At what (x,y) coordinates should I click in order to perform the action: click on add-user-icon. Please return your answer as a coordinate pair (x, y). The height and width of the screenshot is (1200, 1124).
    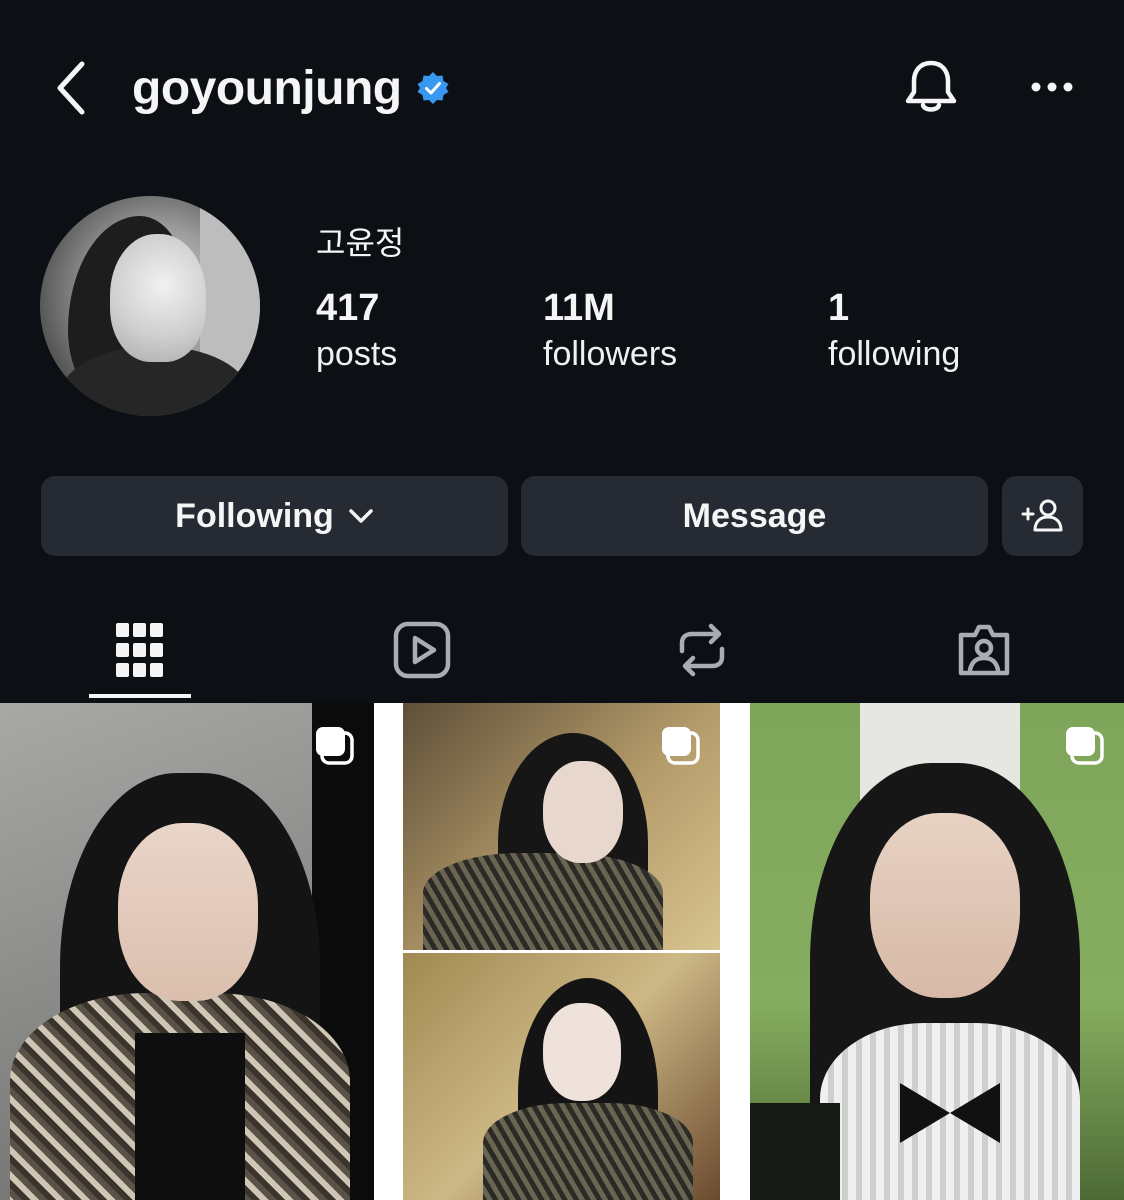
    Looking at the image, I should click on (1041, 515).